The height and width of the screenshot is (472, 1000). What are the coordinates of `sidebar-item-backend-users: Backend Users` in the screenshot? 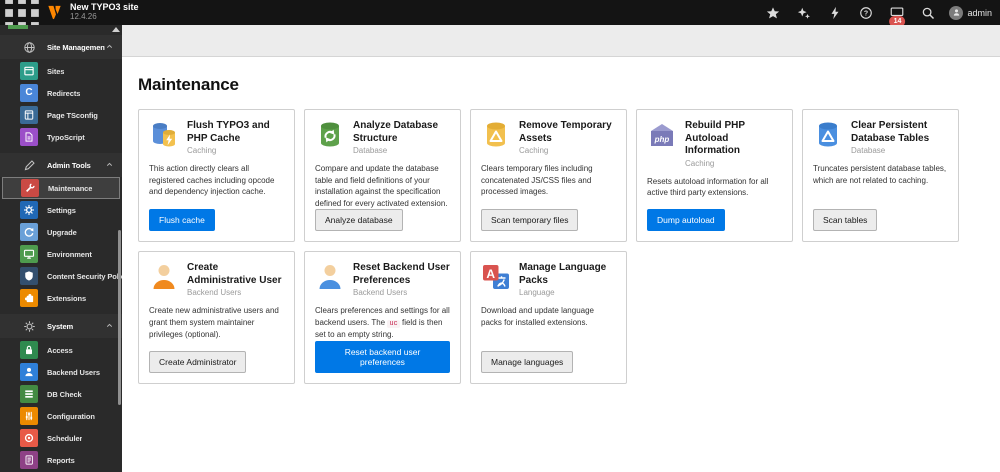 It's located at (61, 372).